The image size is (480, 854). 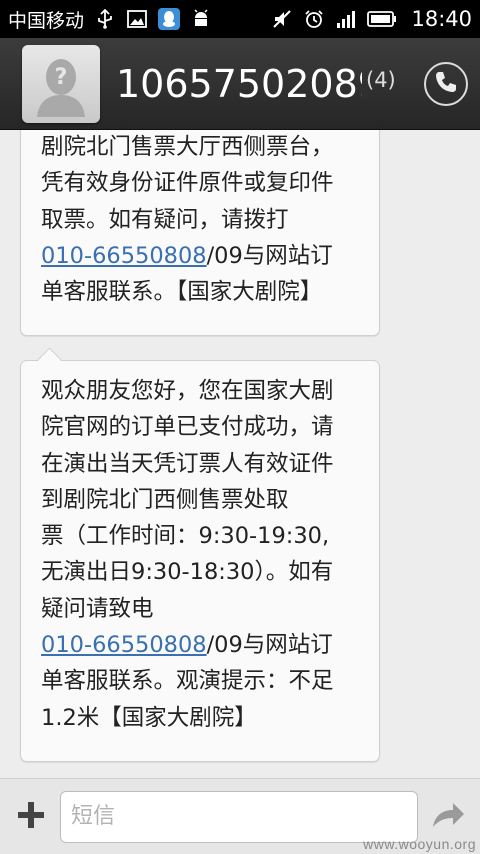 What do you see at coordinates (187, 463) in the screenshot?
I see `message-line: 在演出当天凭订票人有效证件` at bounding box center [187, 463].